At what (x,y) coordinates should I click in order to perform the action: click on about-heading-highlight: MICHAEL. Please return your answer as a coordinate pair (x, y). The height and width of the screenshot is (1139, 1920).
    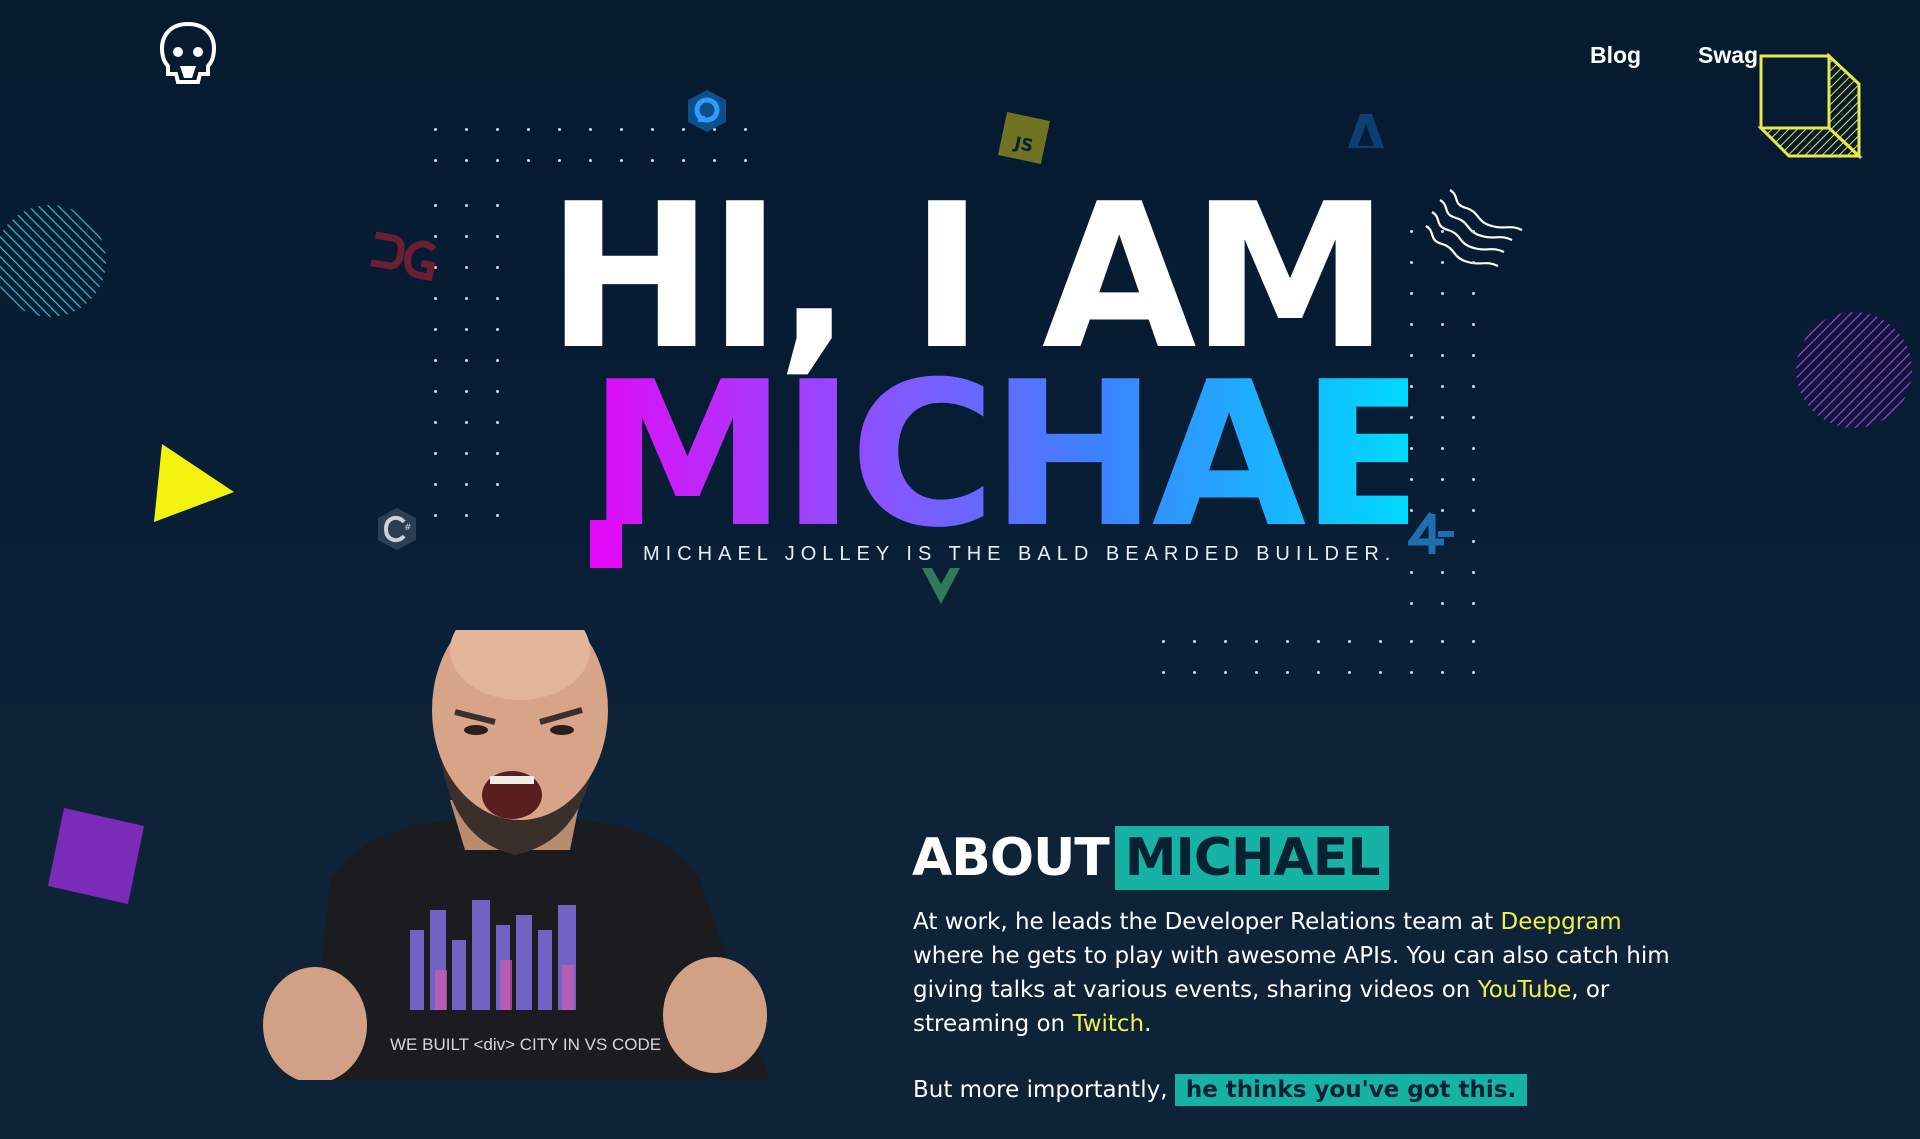
    Looking at the image, I should click on (1252, 858).